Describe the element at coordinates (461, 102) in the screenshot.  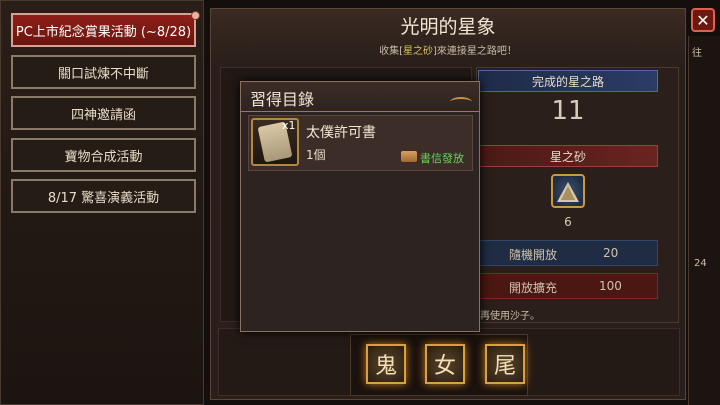
I see `ornament-icon` at that location.